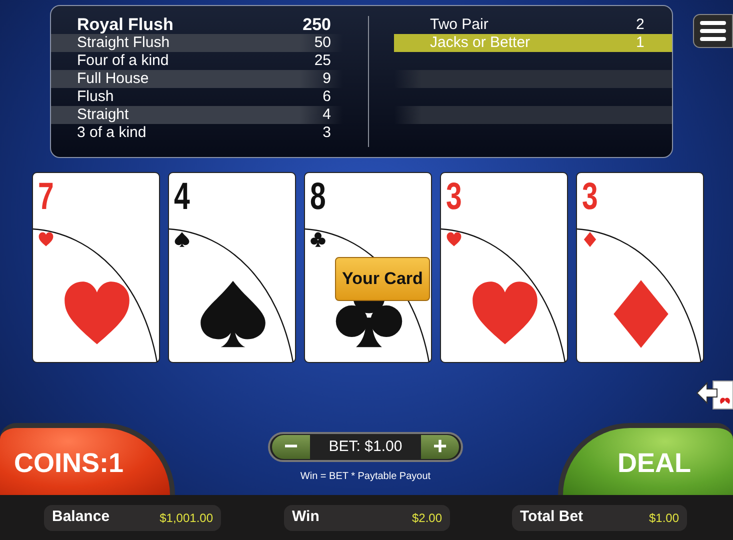  I want to click on stat-label: Balance, so click(81, 517).